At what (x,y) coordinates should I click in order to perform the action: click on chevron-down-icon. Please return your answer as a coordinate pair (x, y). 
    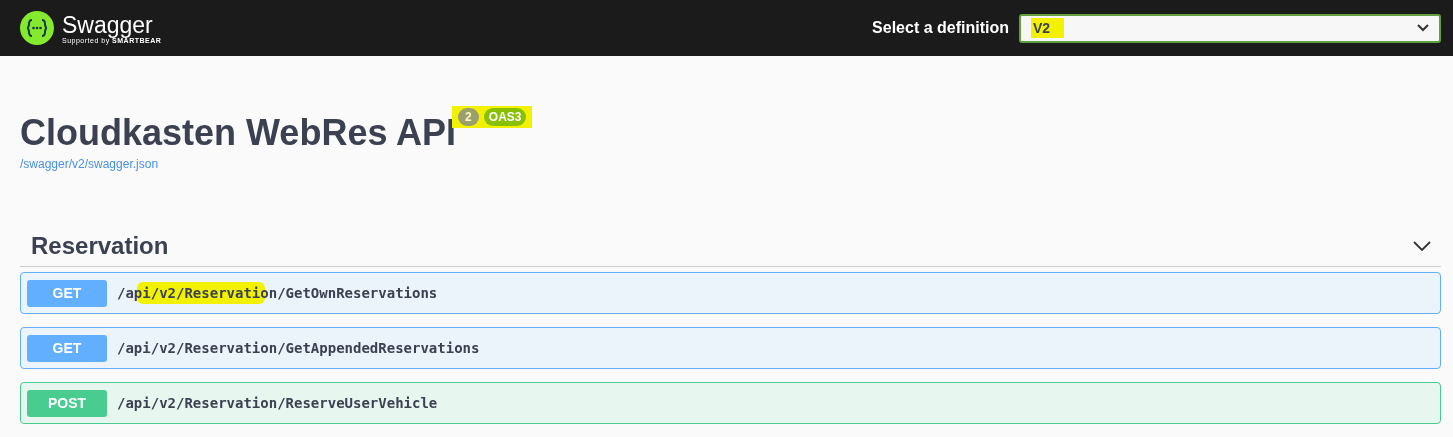
    Looking at the image, I should click on (1423, 28).